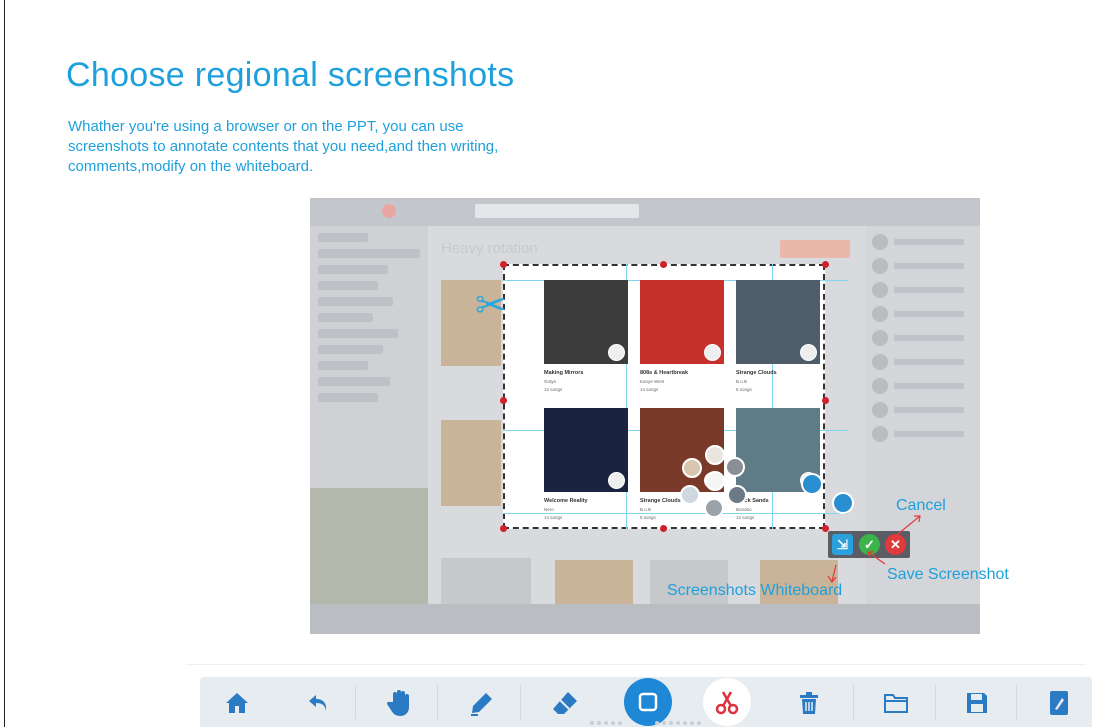  I want to click on app-player-bar, so click(645, 619).